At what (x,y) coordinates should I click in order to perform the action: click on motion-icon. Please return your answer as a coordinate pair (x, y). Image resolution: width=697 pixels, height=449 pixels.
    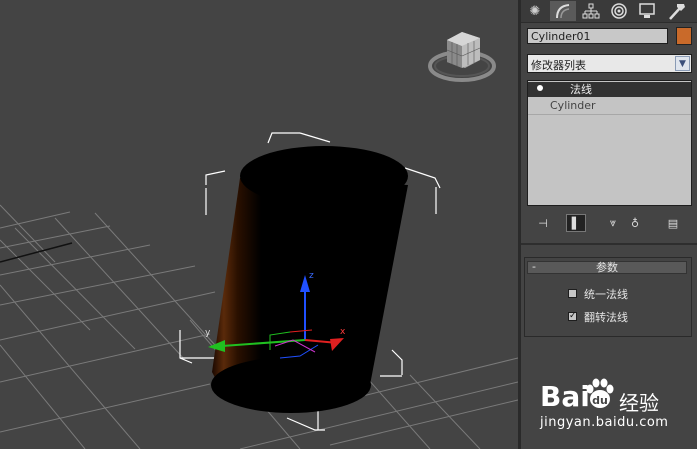
    Looking at the image, I should click on (619, 11).